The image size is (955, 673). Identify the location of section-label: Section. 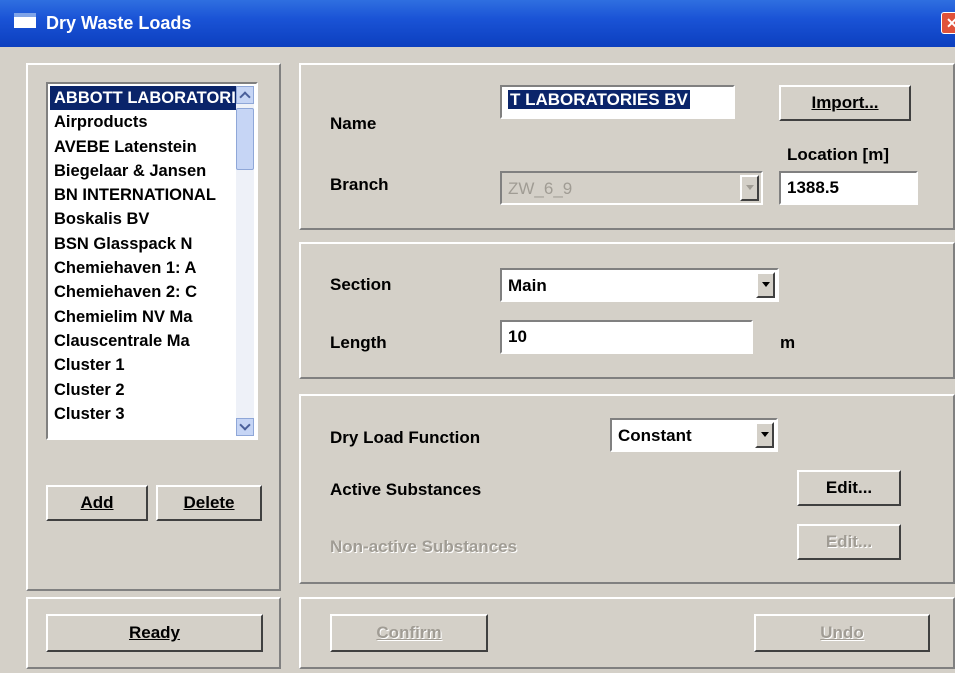
(361, 284).